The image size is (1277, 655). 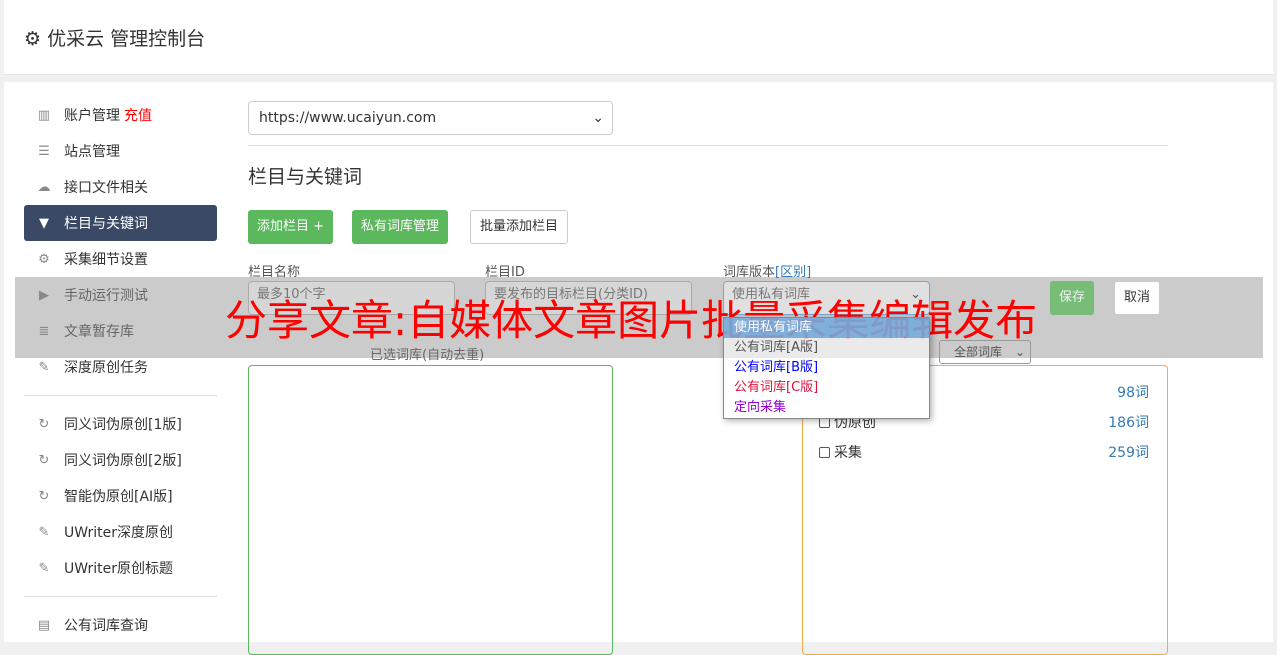 I want to click on cancel-button: 取消, so click(x=1137, y=298).